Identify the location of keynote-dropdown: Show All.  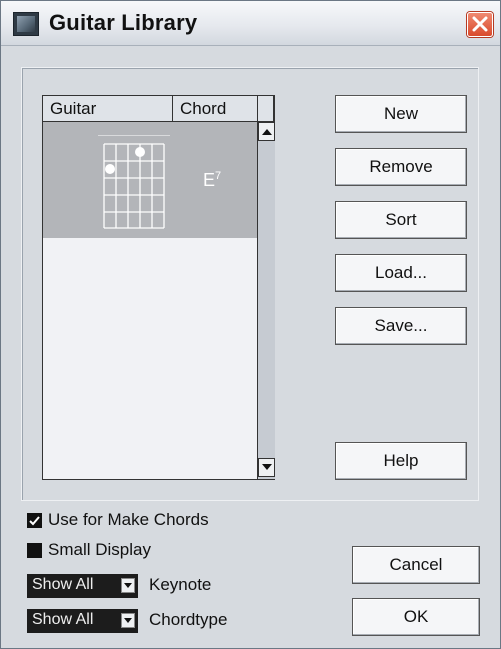
(82, 586).